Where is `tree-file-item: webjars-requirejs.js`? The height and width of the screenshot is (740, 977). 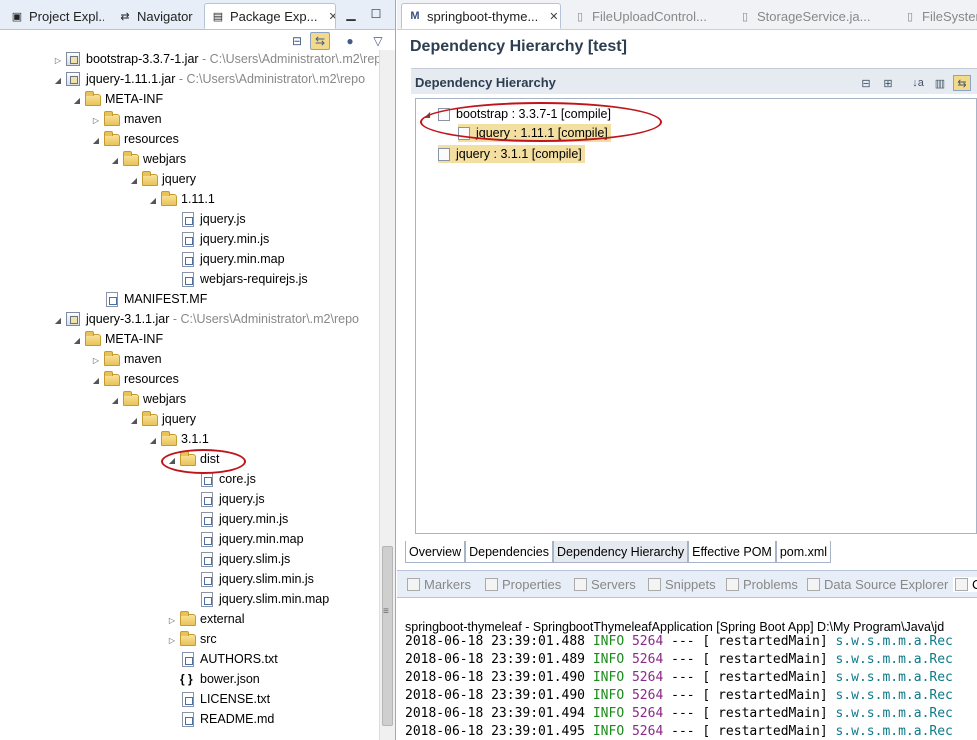
tree-file-item: webjars-requirejs.js is located at coordinates (189, 280).